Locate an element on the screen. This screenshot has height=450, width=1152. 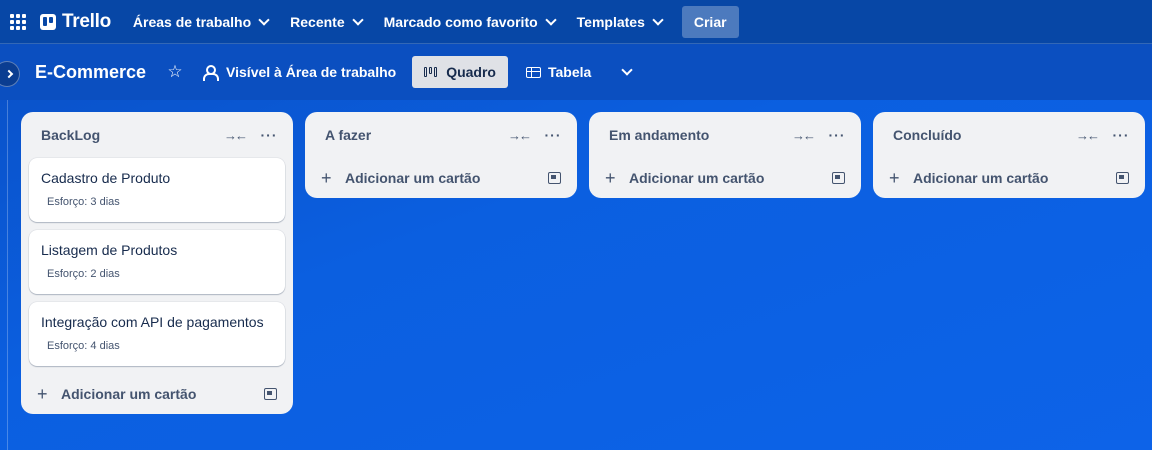
nav-starred: Marcado como favorito is located at coordinates (469, 22).